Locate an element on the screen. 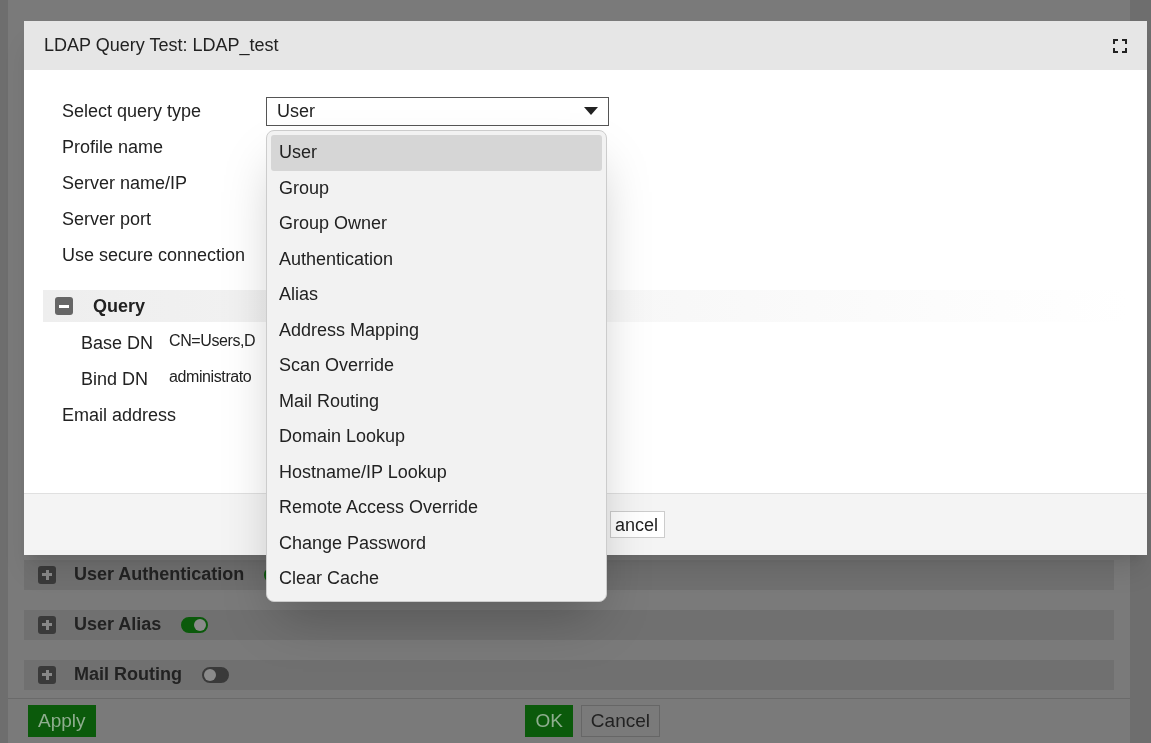 The height and width of the screenshot is (743, 1151). field-value: administrato is located at coordinates (210, 377).